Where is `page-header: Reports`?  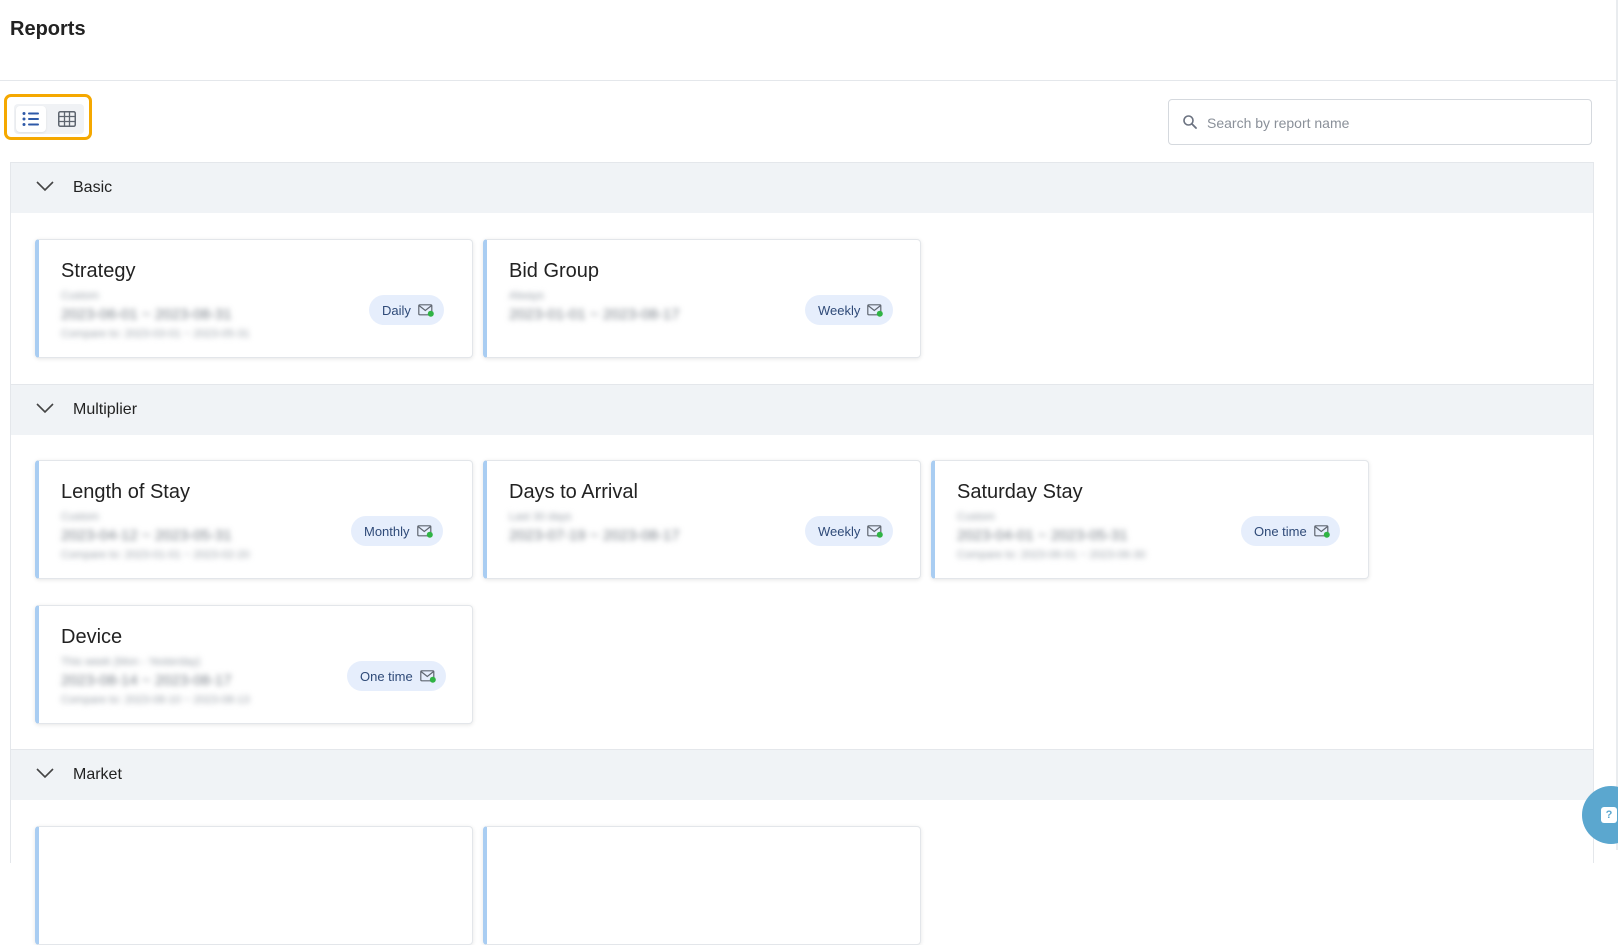
page-header: Reports is located at coordinates (808, 40).